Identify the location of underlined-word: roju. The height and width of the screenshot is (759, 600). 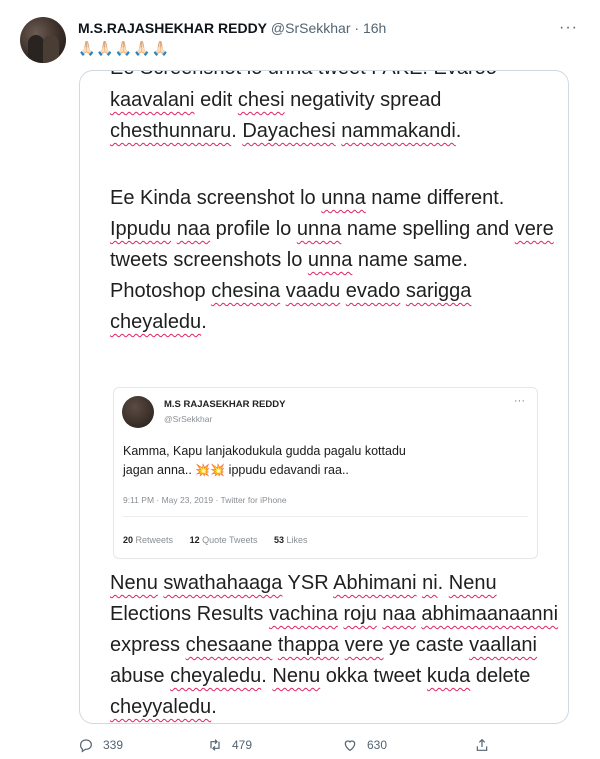
(360, 614).